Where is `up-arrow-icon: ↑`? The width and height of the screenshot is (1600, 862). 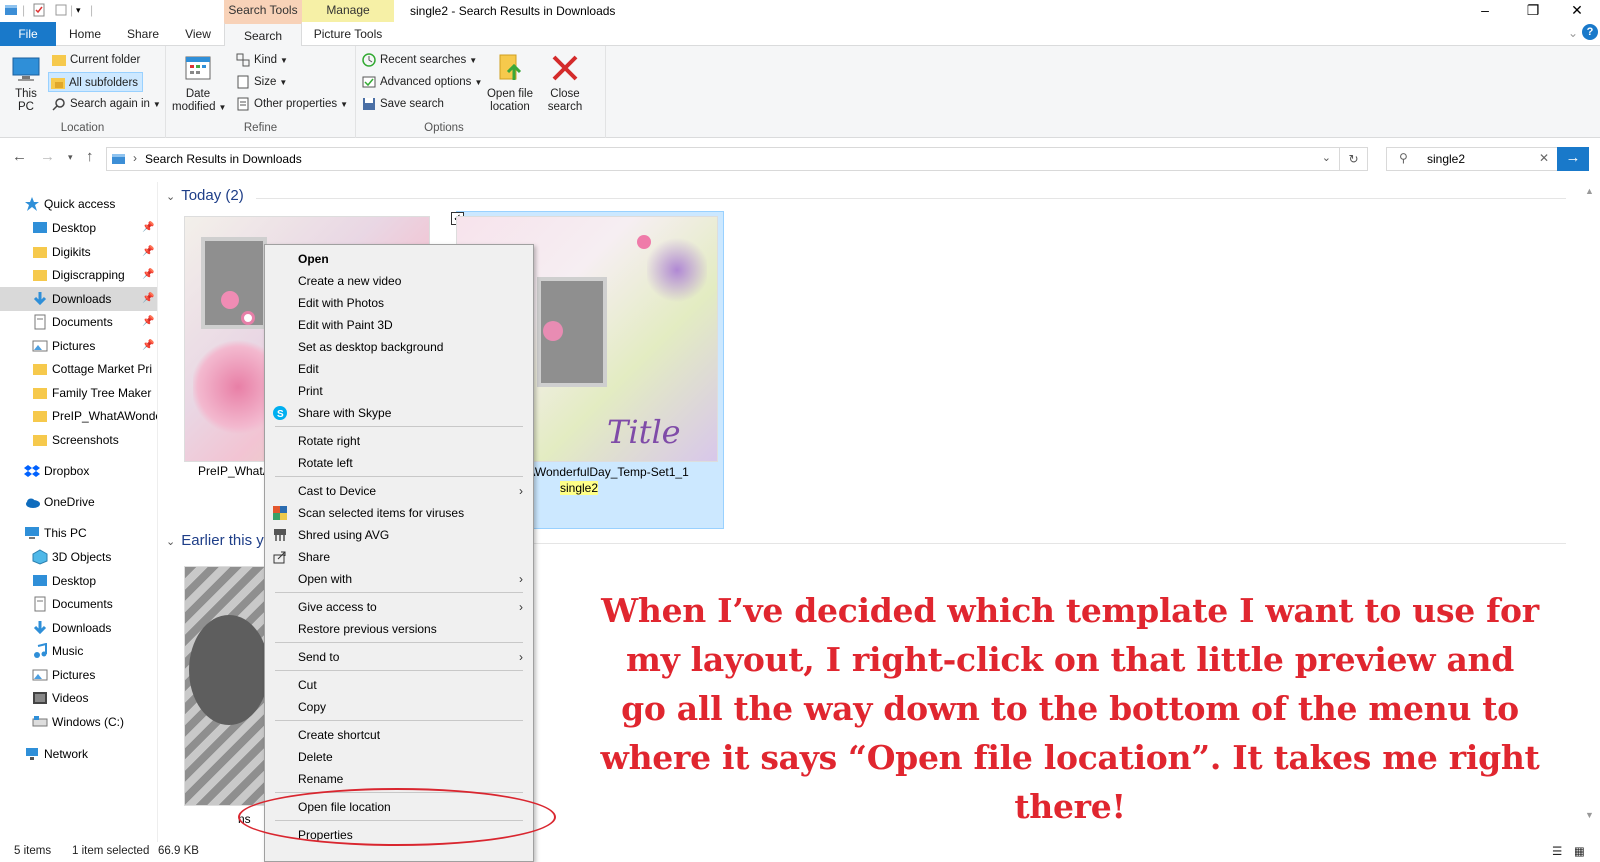 up-arrow-icon: ↑ is located at coordinates (90, 156).